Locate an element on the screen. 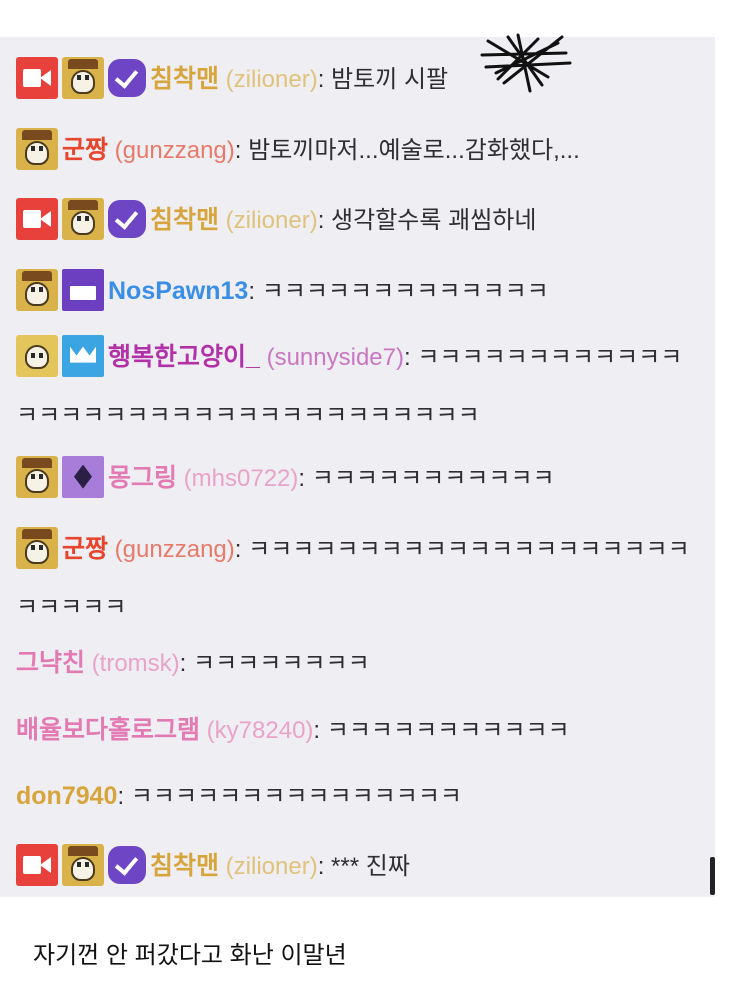 The width and height of the screenshot is (740, 1007). chat-username: don7940 is located at coordinates (66, 796).